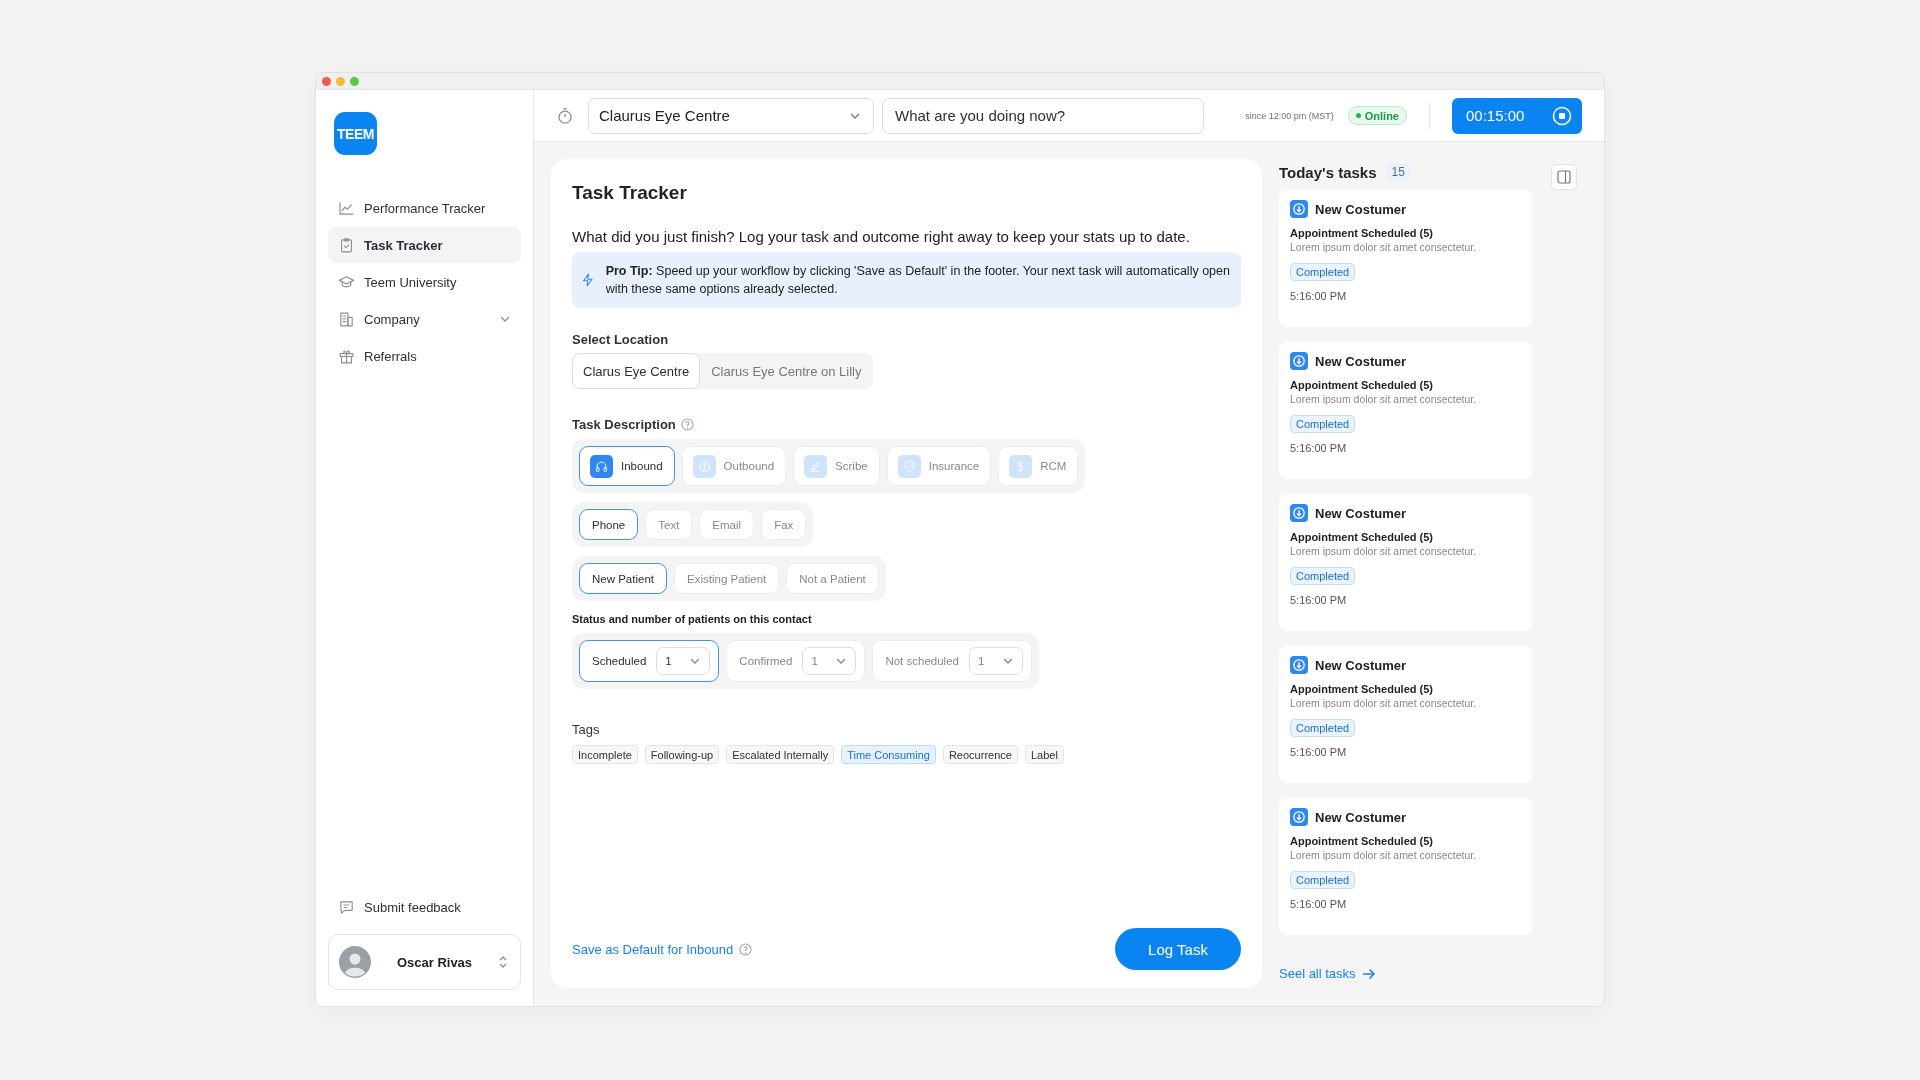  I want to click on up-down-chevron-icon, so click(503, 962).